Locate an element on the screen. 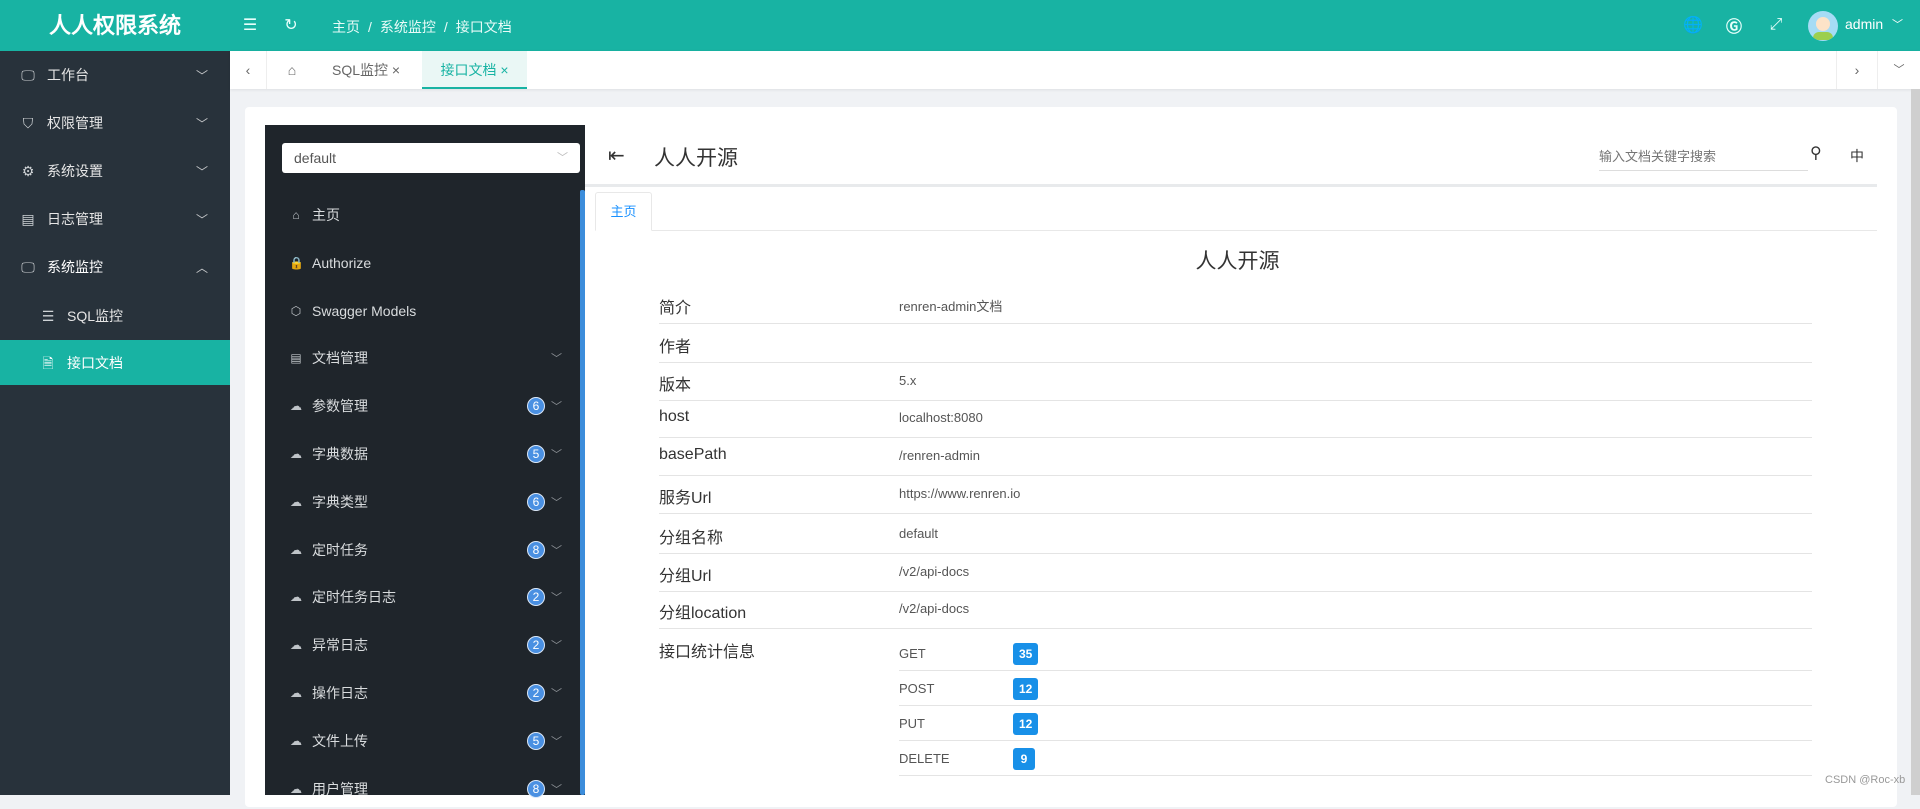 This screenshot has width=1920, height=809. info-label: 分组Url is located at coordinates (685, 576).